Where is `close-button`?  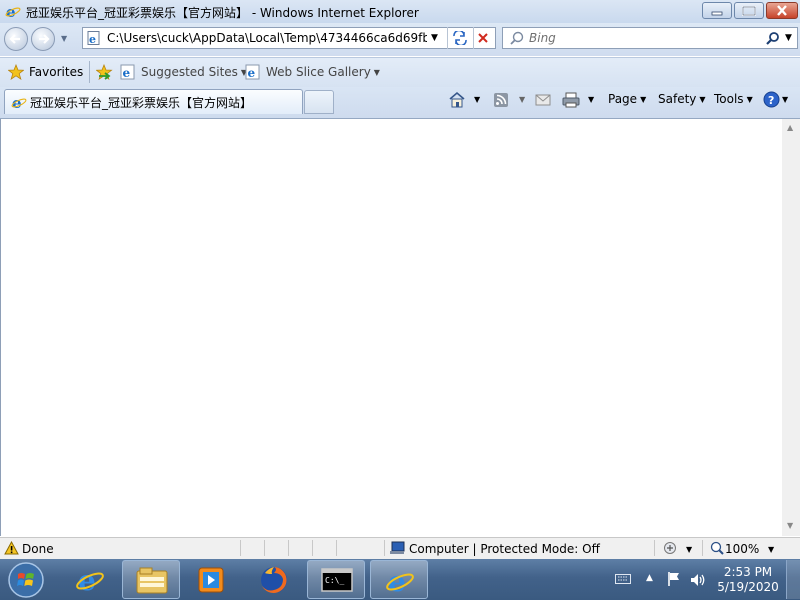
close-button is located at coordinates (782, 10).